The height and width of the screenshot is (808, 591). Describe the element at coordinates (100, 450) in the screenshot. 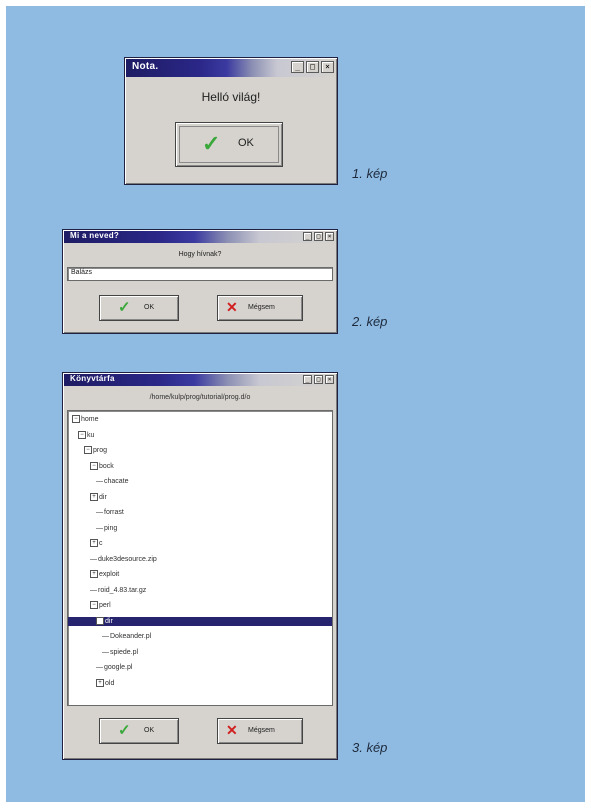

I see `tree-node-label: prog` at that location.